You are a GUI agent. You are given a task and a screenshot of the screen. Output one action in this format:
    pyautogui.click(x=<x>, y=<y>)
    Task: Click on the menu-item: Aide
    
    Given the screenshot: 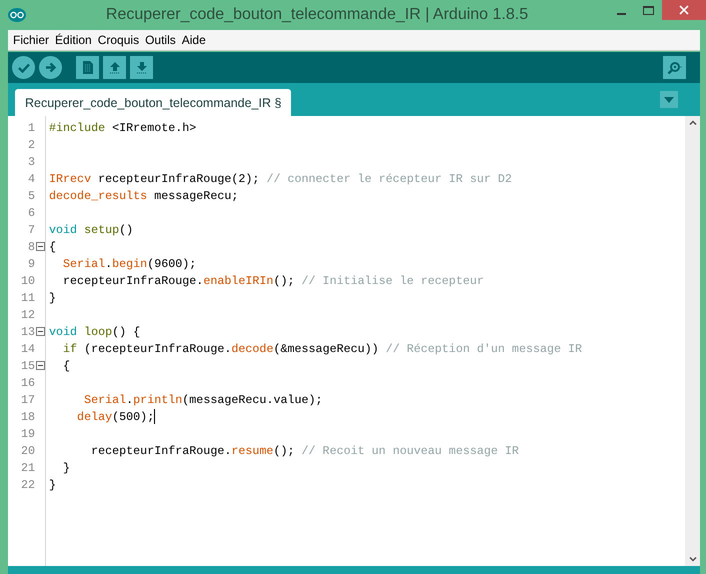 What is the action you would take?
    pyautogui.click(x=193, y=40)
    